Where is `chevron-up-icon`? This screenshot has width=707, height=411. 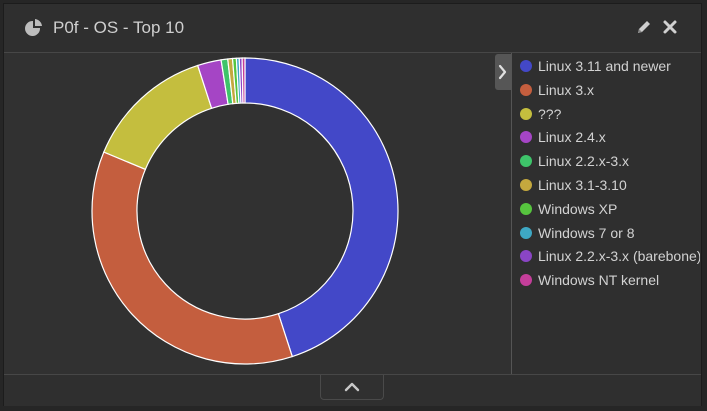
chevron-up-icon is located at coordinates (352, 387).